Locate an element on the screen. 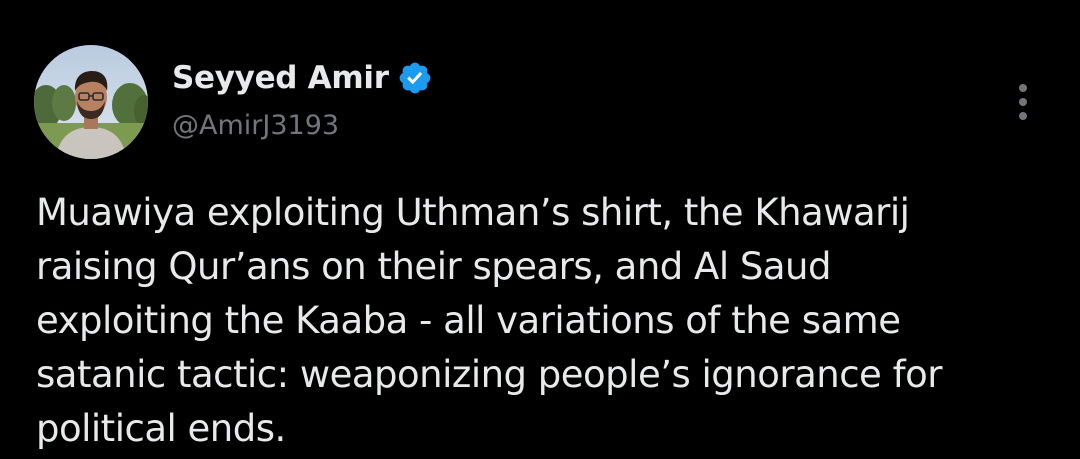 The height and width of the screenshot is (459, 1080). user-handle: @AmirJ3193 is located at coordinates (255, 125).